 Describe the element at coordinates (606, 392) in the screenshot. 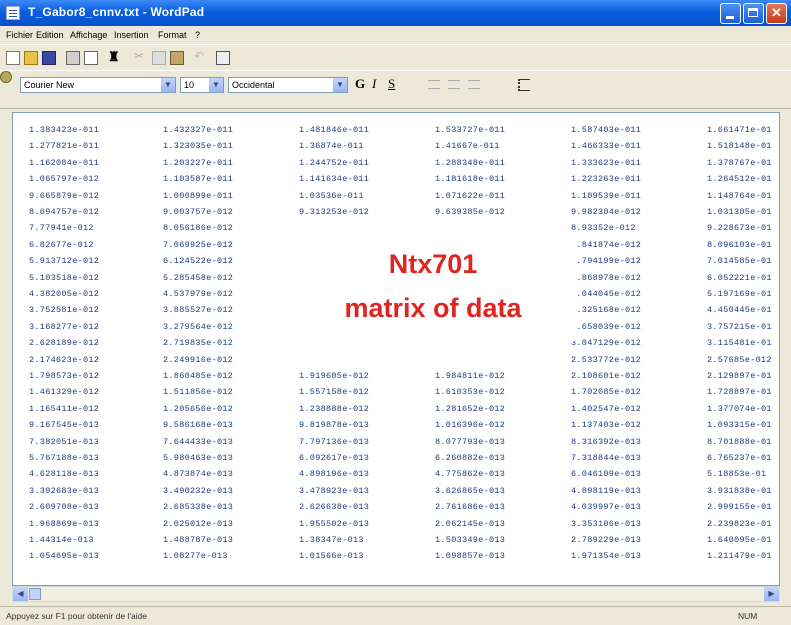

I see `data-cell: 1.702085e-012` at that location.